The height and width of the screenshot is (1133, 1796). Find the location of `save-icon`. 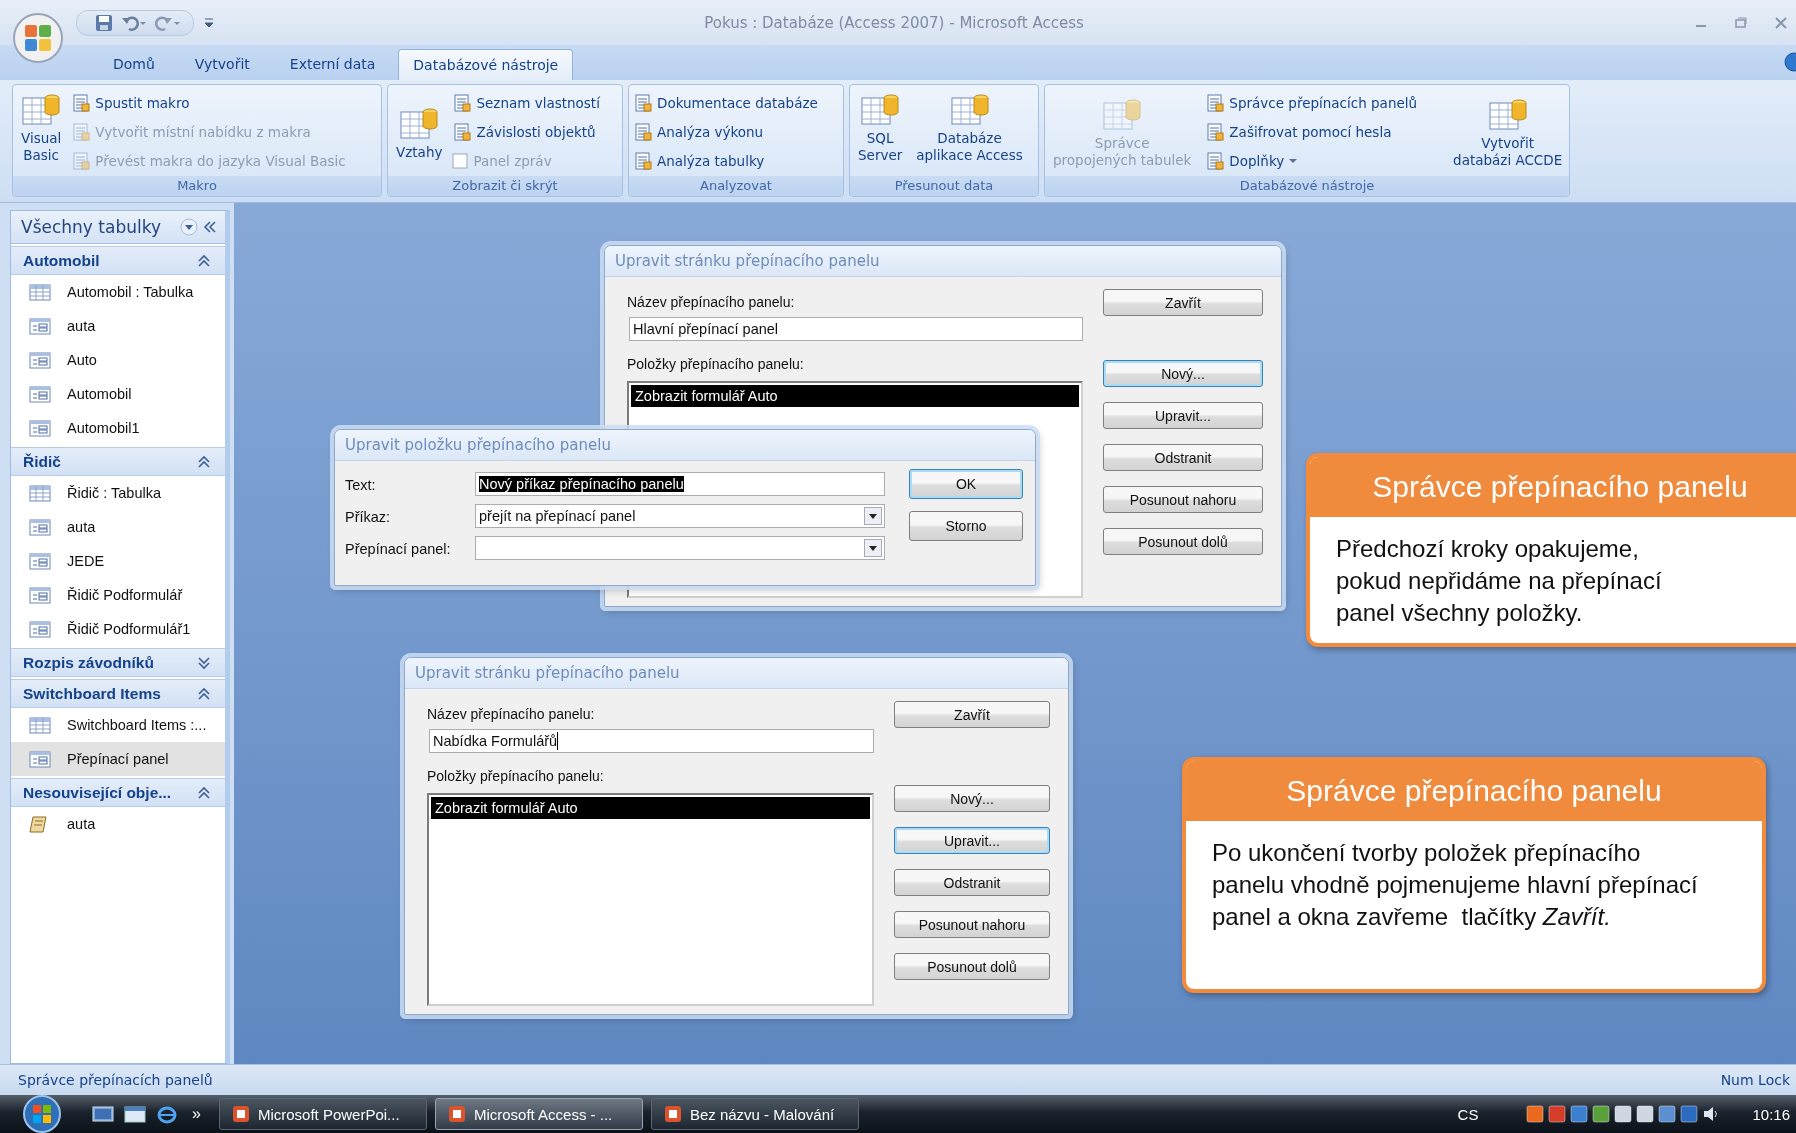

save-icon is located at coordinates (104, 22).